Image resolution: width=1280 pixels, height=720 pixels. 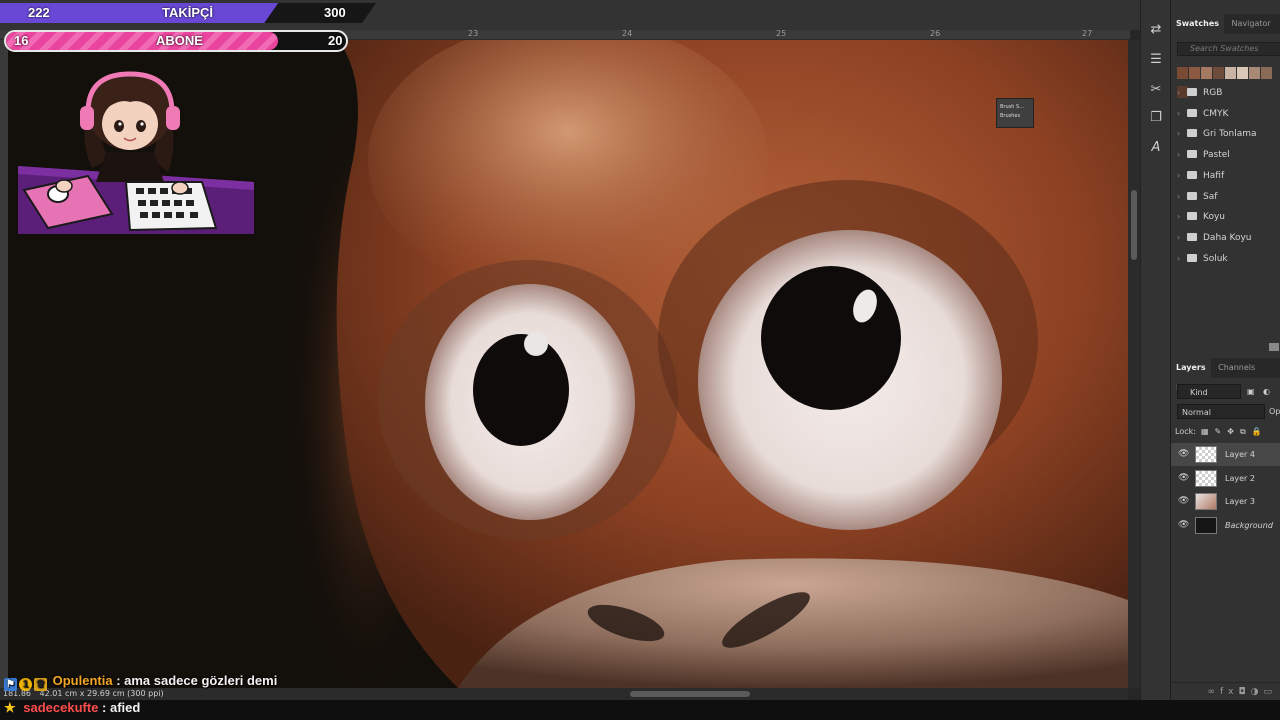 I want to click on adjust-icon: ⇄, so click(x=1156, y=30).